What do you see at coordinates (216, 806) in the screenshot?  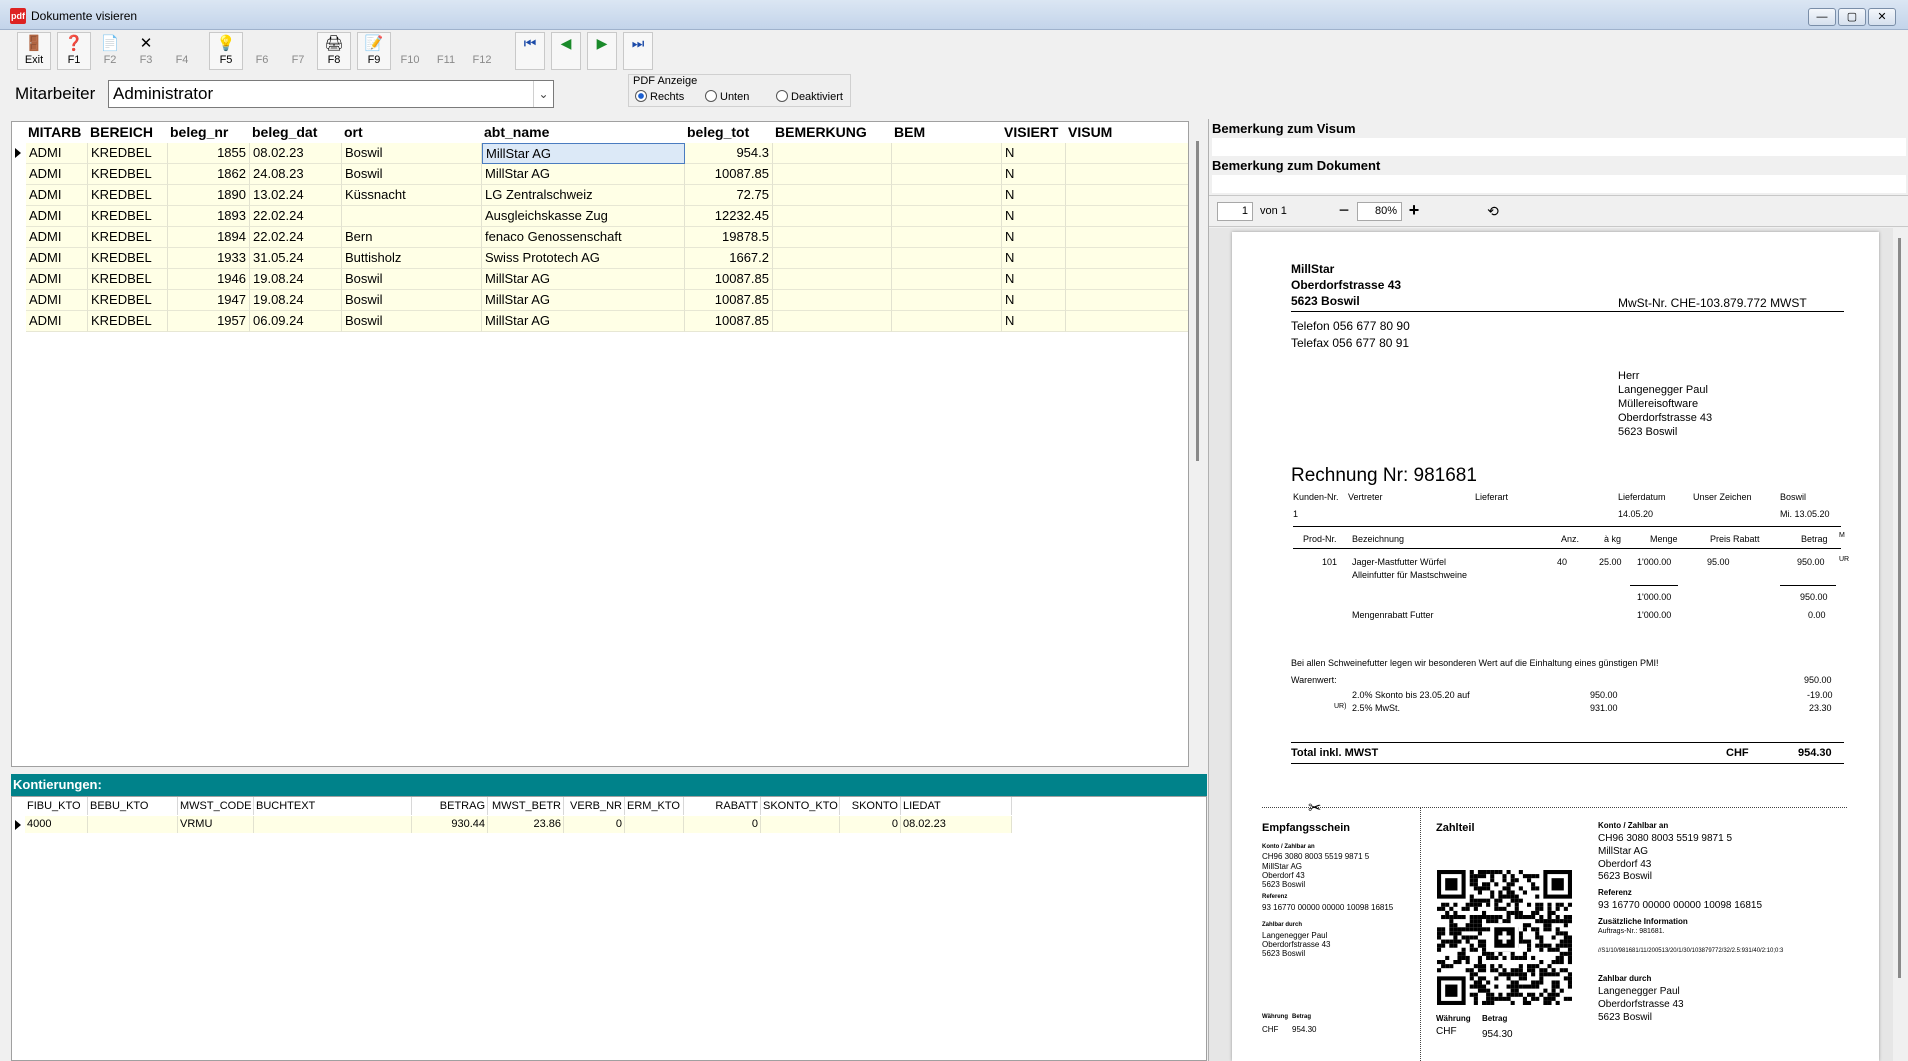 I see `konti-column-header: MWST_CODE` at bounding box center [216, 806].